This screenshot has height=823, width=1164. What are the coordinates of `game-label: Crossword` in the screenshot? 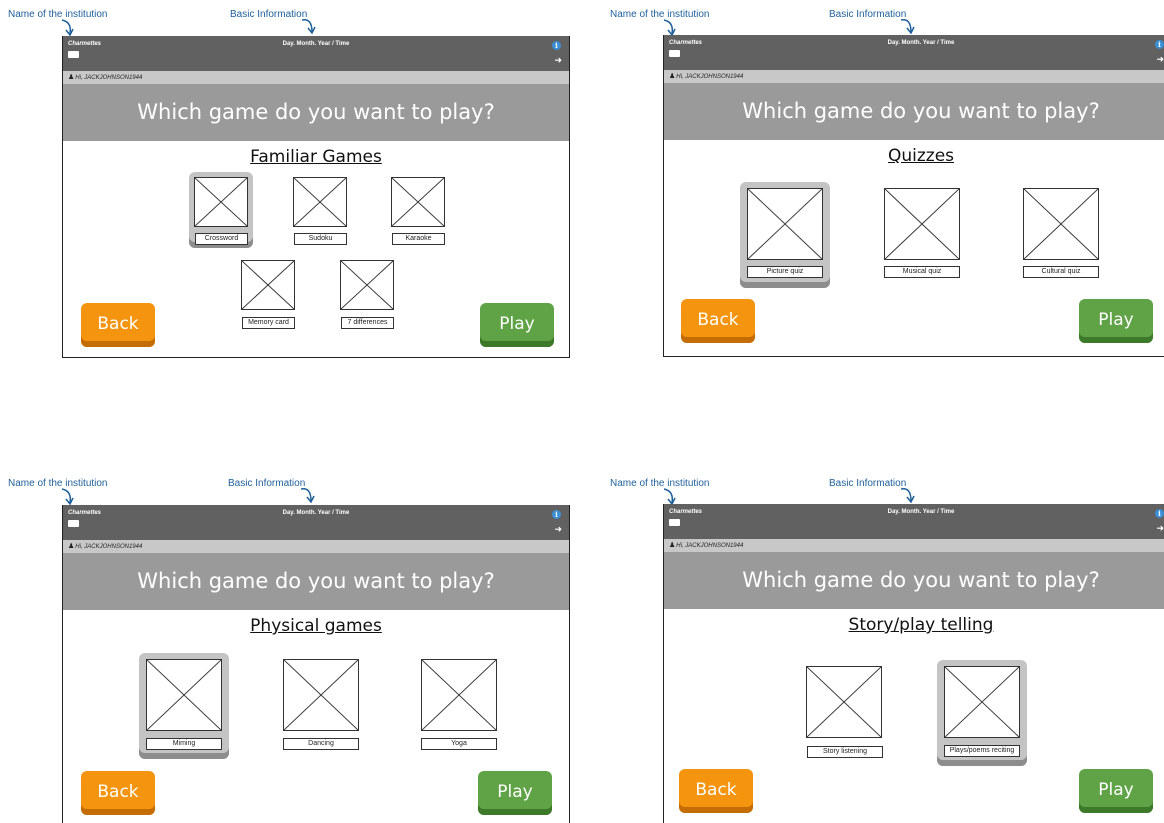 It's located at (221, 239).